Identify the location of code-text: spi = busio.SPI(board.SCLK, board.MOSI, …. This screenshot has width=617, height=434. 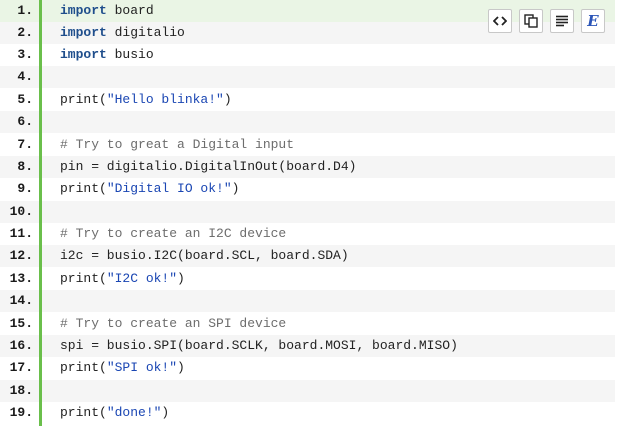
(259, 346).